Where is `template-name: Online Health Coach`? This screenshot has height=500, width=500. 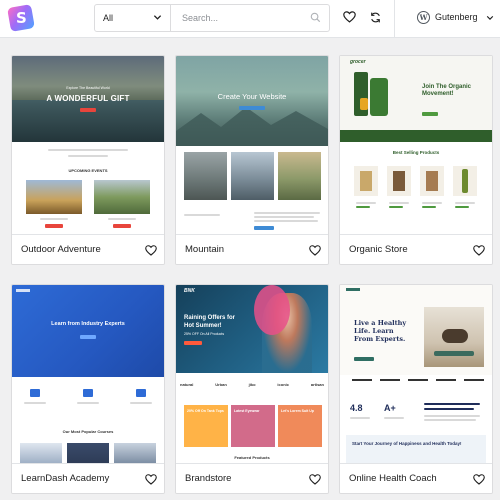 template-name: Online Health Coach is located at coordinates (393, 478).